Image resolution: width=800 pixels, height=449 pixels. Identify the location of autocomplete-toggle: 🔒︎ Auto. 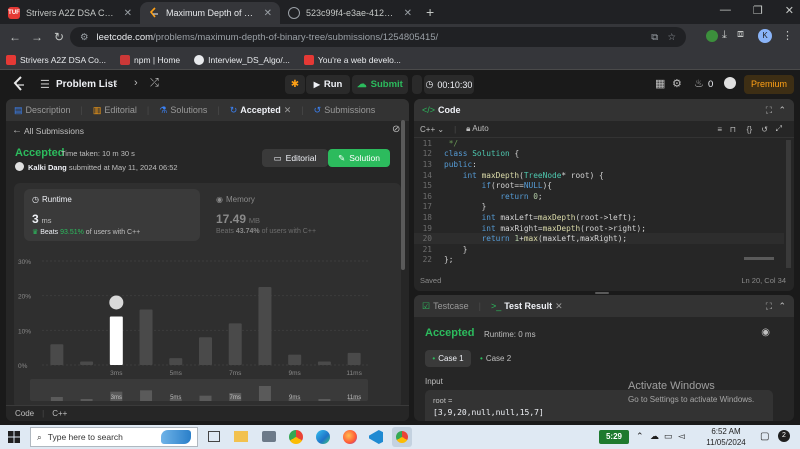
(477, 129).